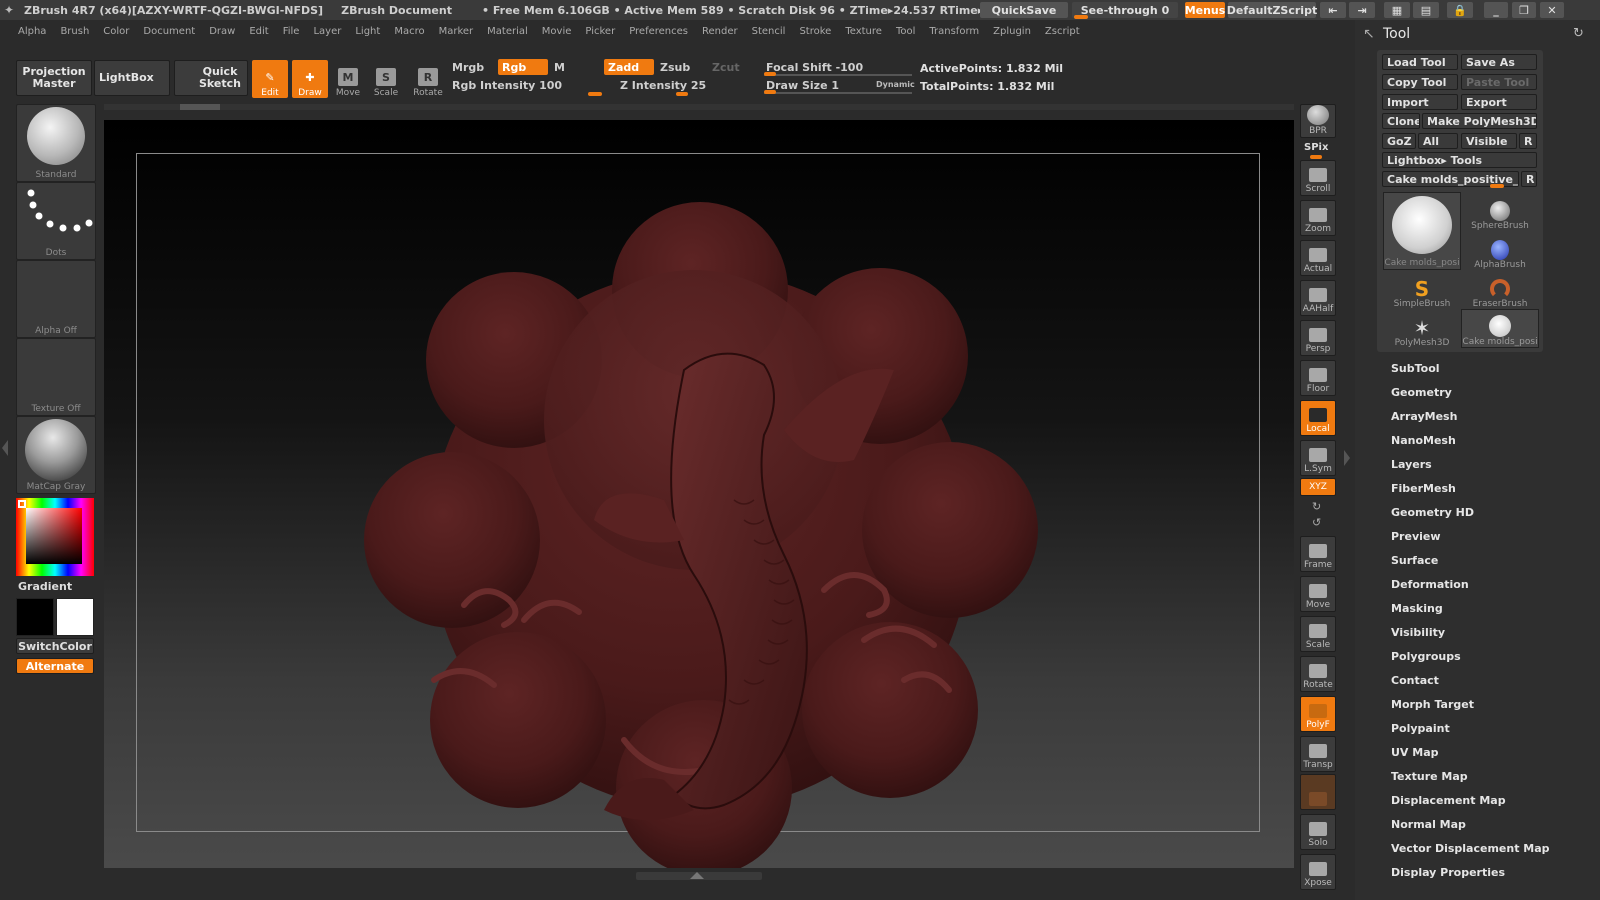 Image resolution: width=1600 pixels, height=900 pixels. Describe the element at coordinates (1062, 31) in the screenshot. I see `menu-zscript: Zscript` at that location.